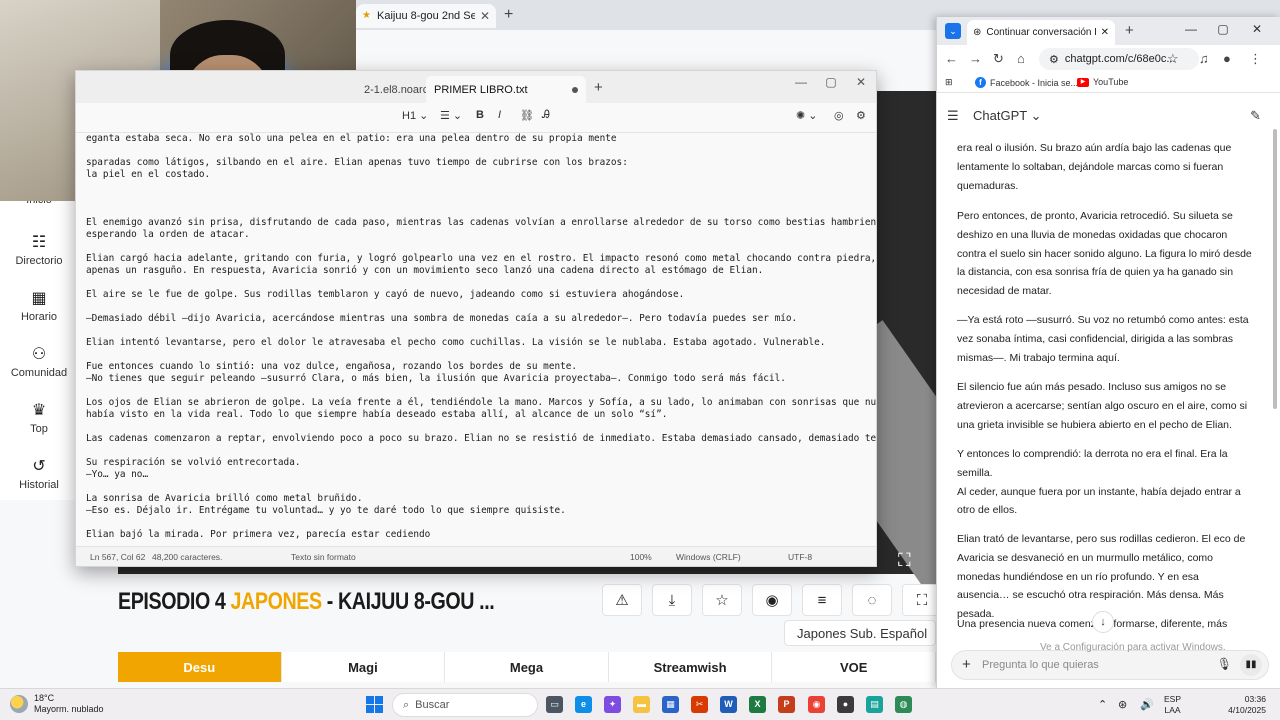 This screenshot has width=1280, height=720. I want to click on taskbar-clock: 03:36 4/10/2025, so click(1240, 705).